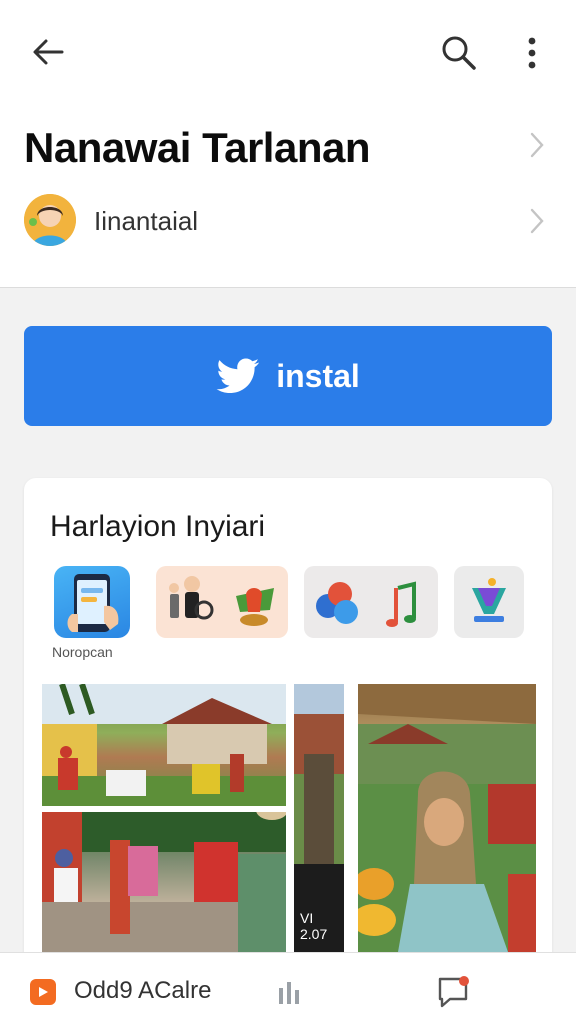 This screenshot has height=1024, width=576. Describe the element at coordinates (288, 50) in the screenshot. I see `top-app-bar` at that location.